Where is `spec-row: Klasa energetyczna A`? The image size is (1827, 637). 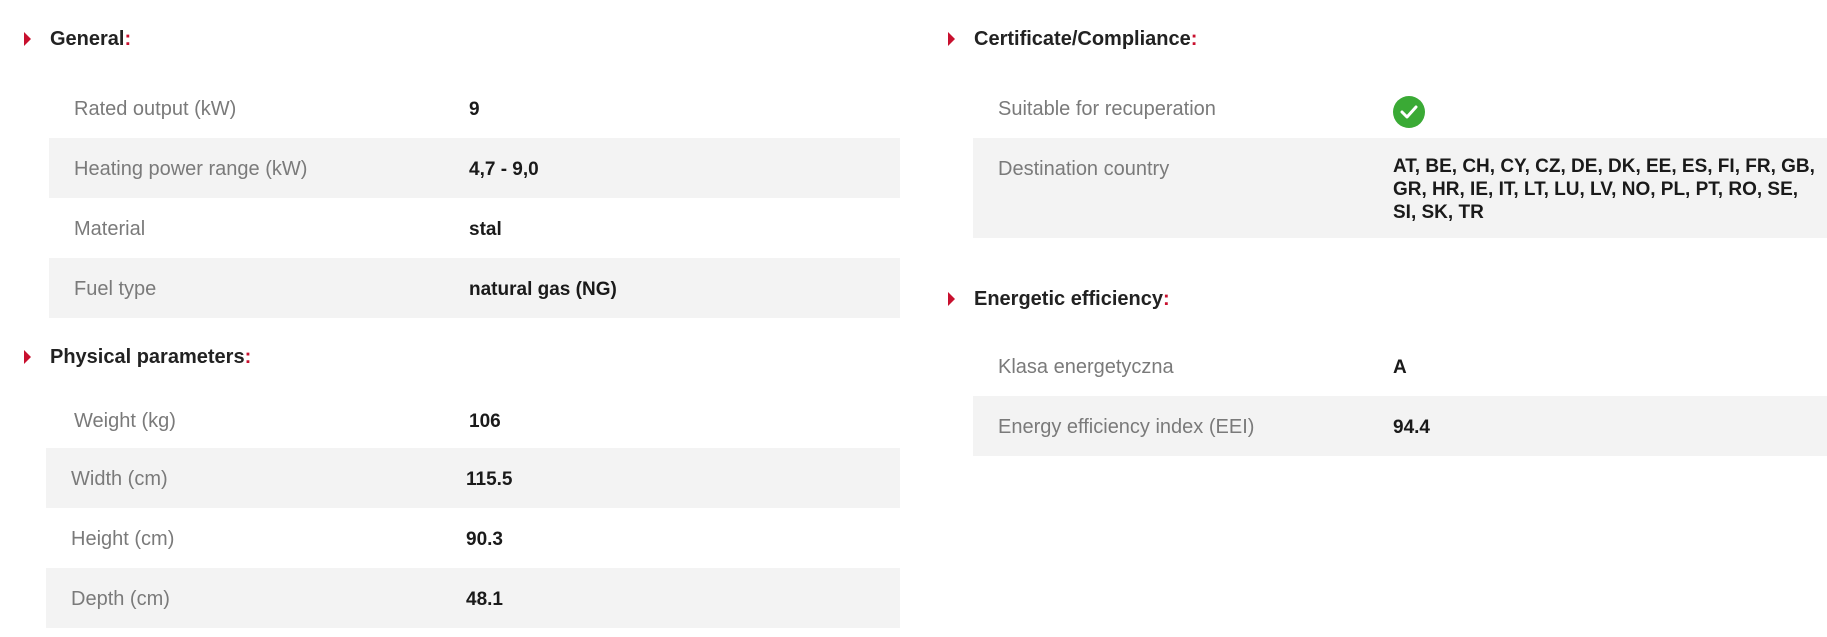 spec-row: Klasa energetyczna A is located at coordinates (1400, 366).